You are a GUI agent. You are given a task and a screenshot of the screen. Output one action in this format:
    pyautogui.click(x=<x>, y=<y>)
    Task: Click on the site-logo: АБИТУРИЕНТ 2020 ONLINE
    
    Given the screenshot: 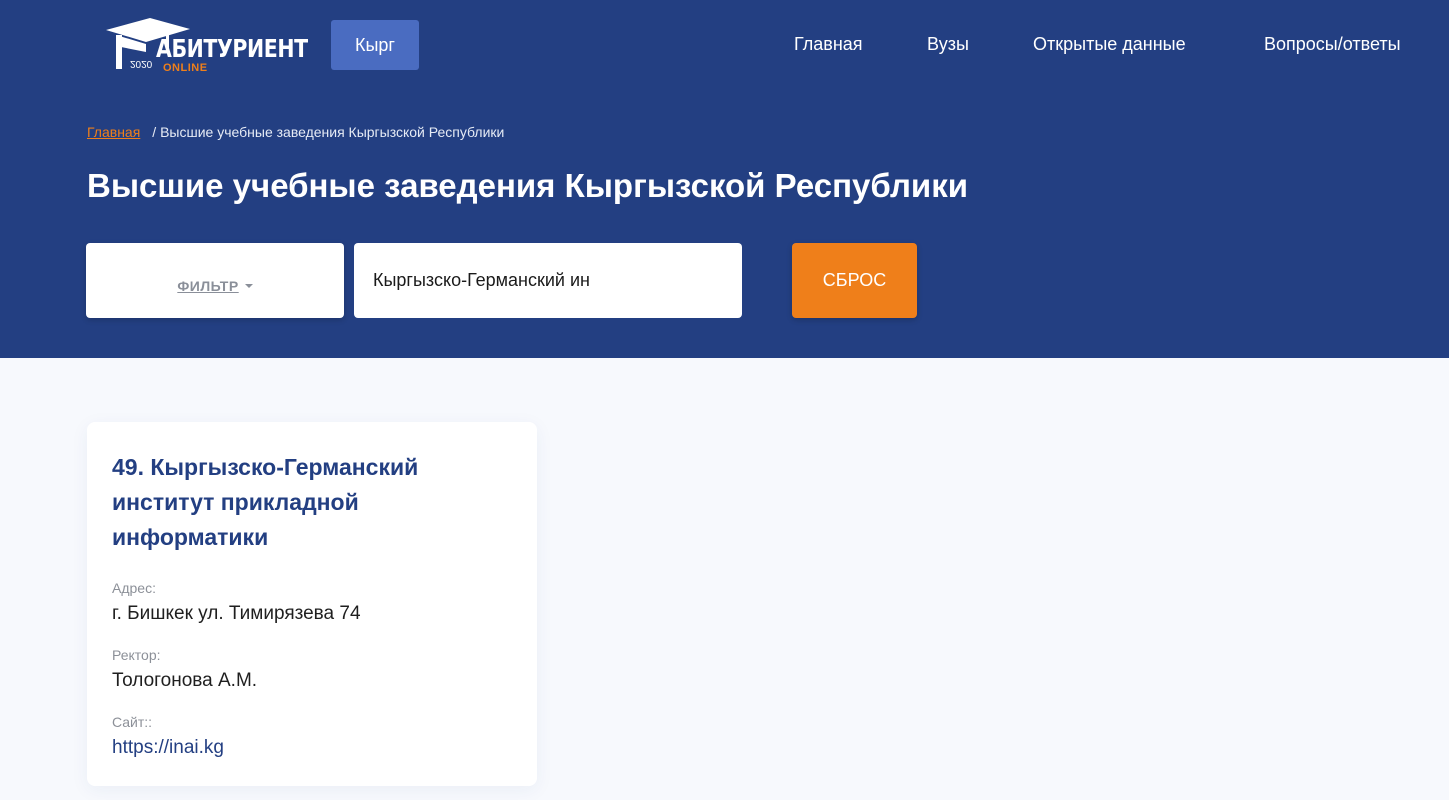 What is the action you would take?
    pyautogui.click(x=207, y=45)
    